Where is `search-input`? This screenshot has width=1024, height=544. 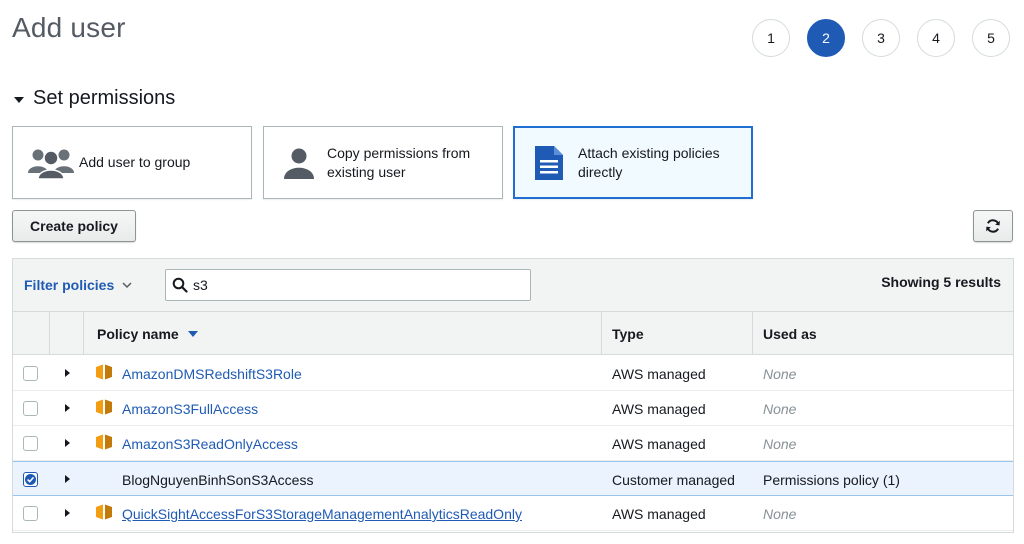 search-input is located at coordinates (353, 285).